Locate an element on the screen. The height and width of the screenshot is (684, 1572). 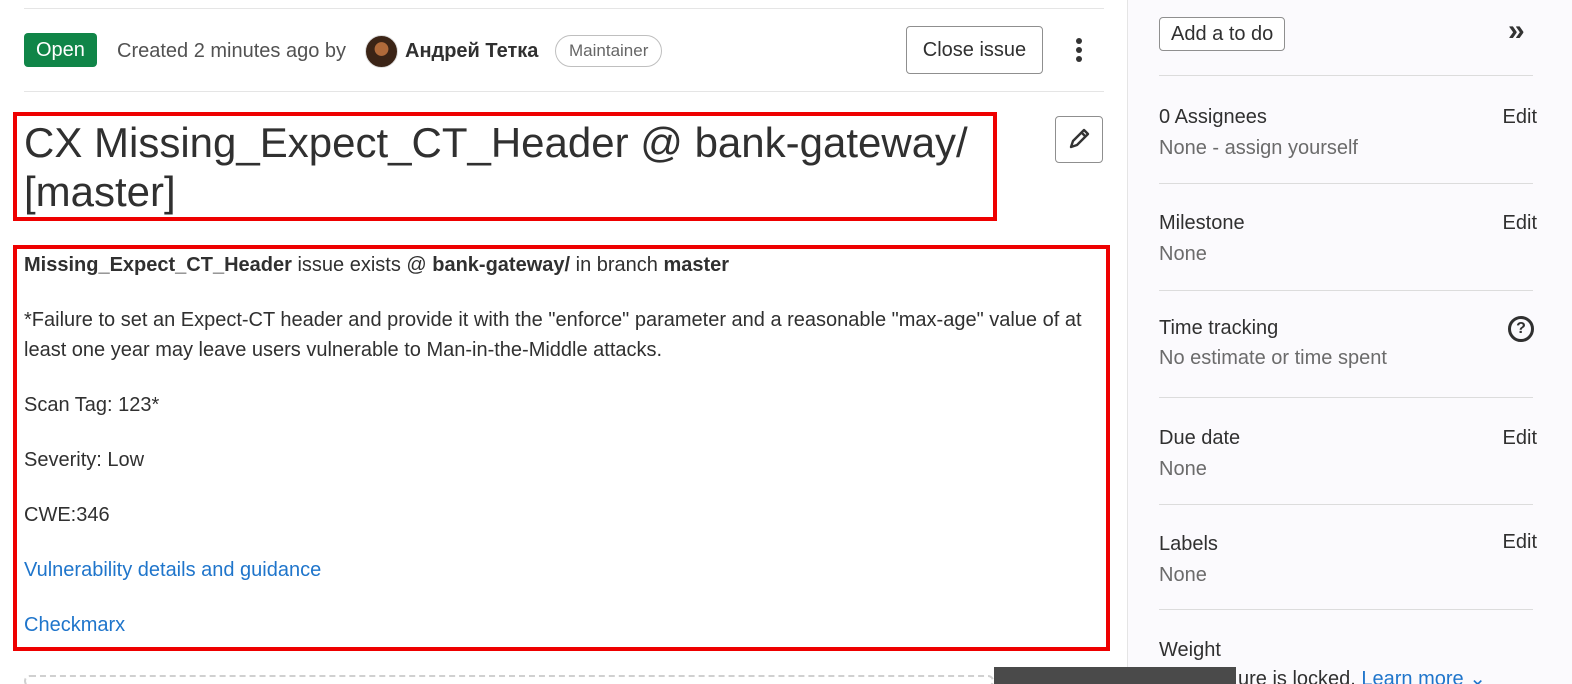
header-divider is located at coordinates (564, 91).